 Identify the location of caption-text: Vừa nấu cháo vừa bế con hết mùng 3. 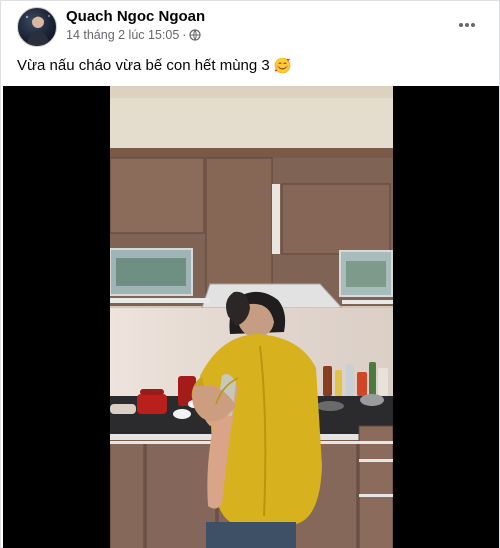
(143, 65).